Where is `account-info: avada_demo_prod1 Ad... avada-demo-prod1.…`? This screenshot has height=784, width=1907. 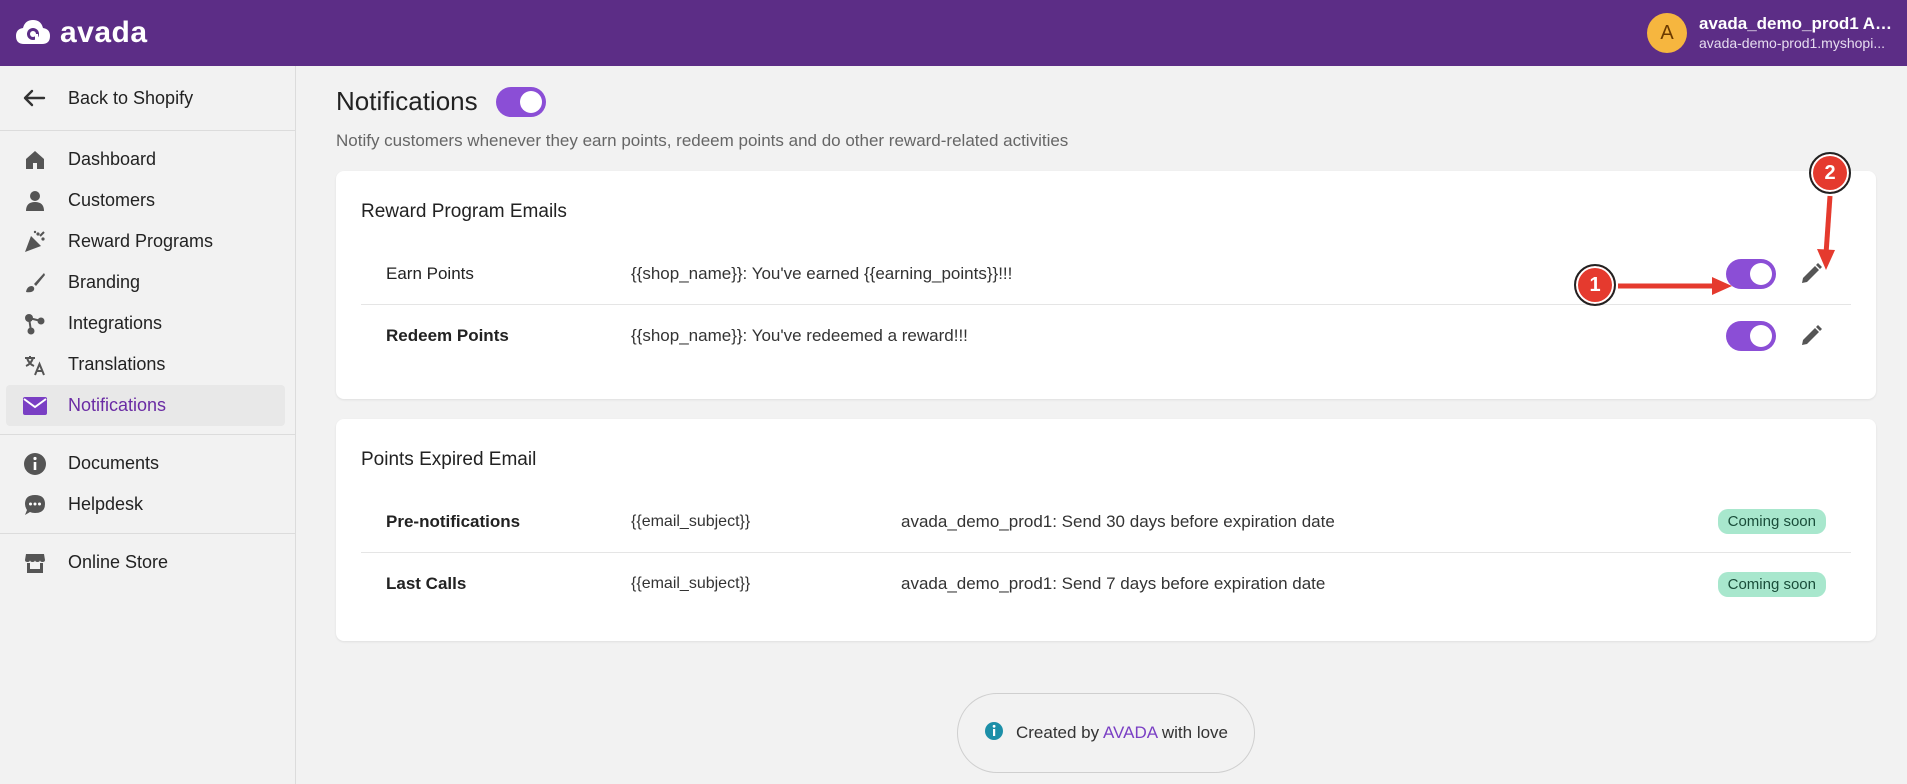 account-info: avada_demo_prod1 Ad... avada-demo-prod1.… is located at coordinates (1799, 32).